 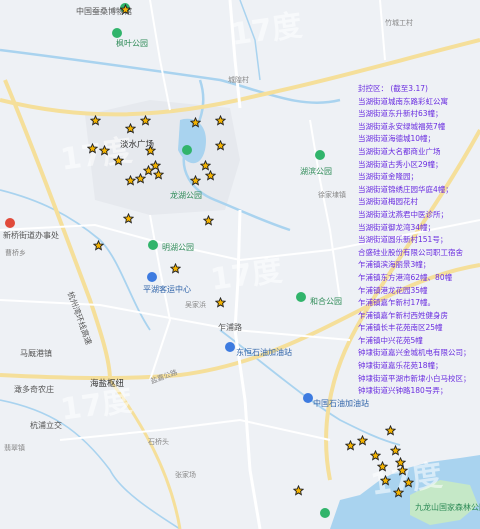 I want to click on legend-item: 当湖街道城南东路彩虹公寓, so click(x=403, y=101).